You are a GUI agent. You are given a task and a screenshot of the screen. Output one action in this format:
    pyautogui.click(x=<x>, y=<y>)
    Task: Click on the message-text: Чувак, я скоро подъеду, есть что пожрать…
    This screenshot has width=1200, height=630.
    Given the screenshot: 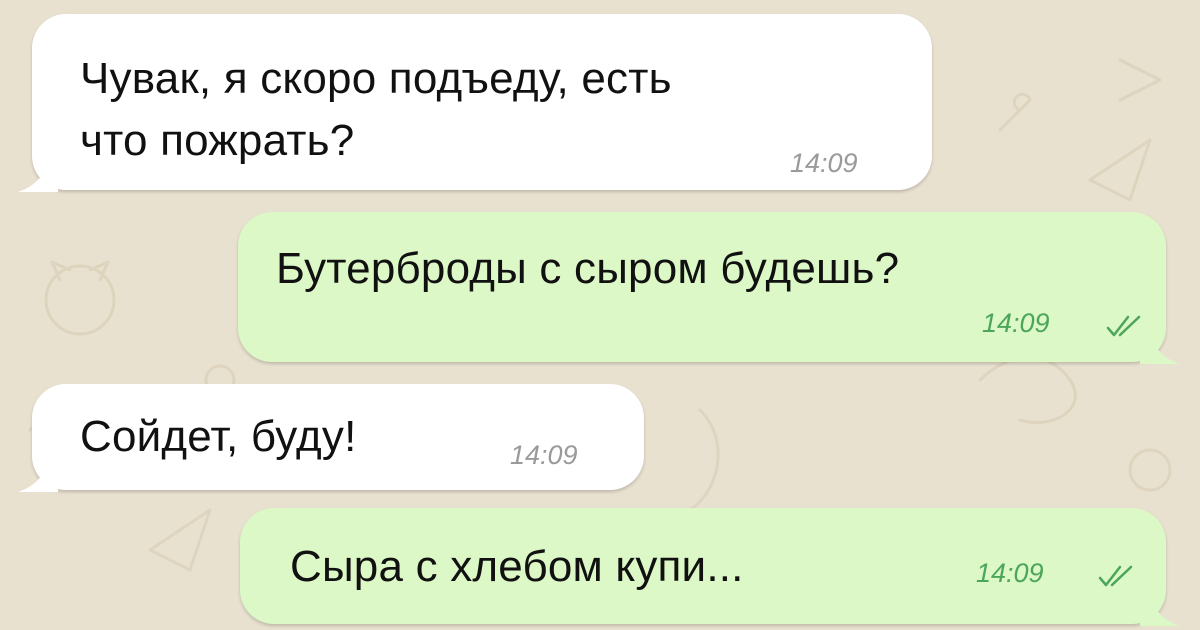 What is the action you would take?
    pyautogui.click(x=376, y=109)
    